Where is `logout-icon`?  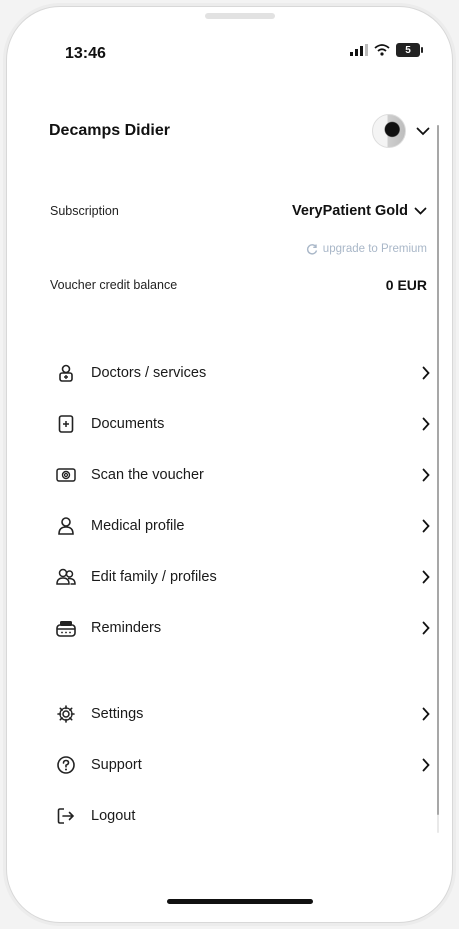
logout-icon is located at coordinates (66, 816).